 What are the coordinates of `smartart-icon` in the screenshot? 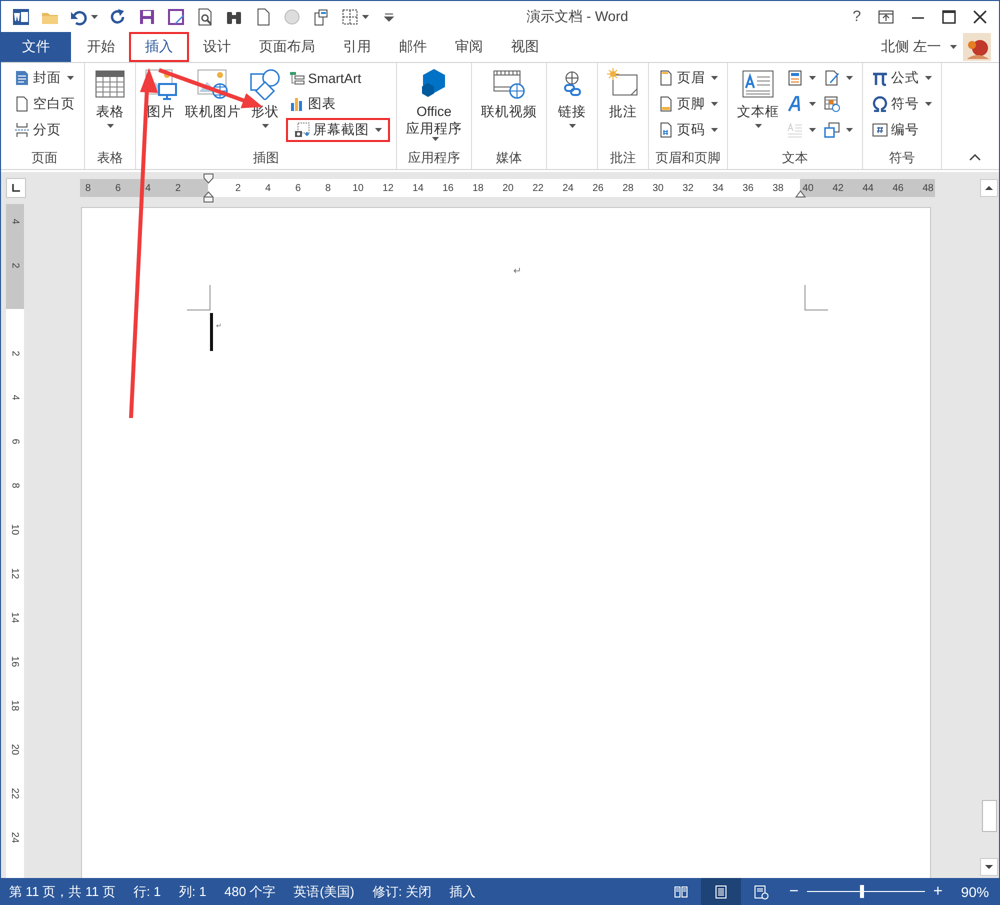 It's located at (297, 78).